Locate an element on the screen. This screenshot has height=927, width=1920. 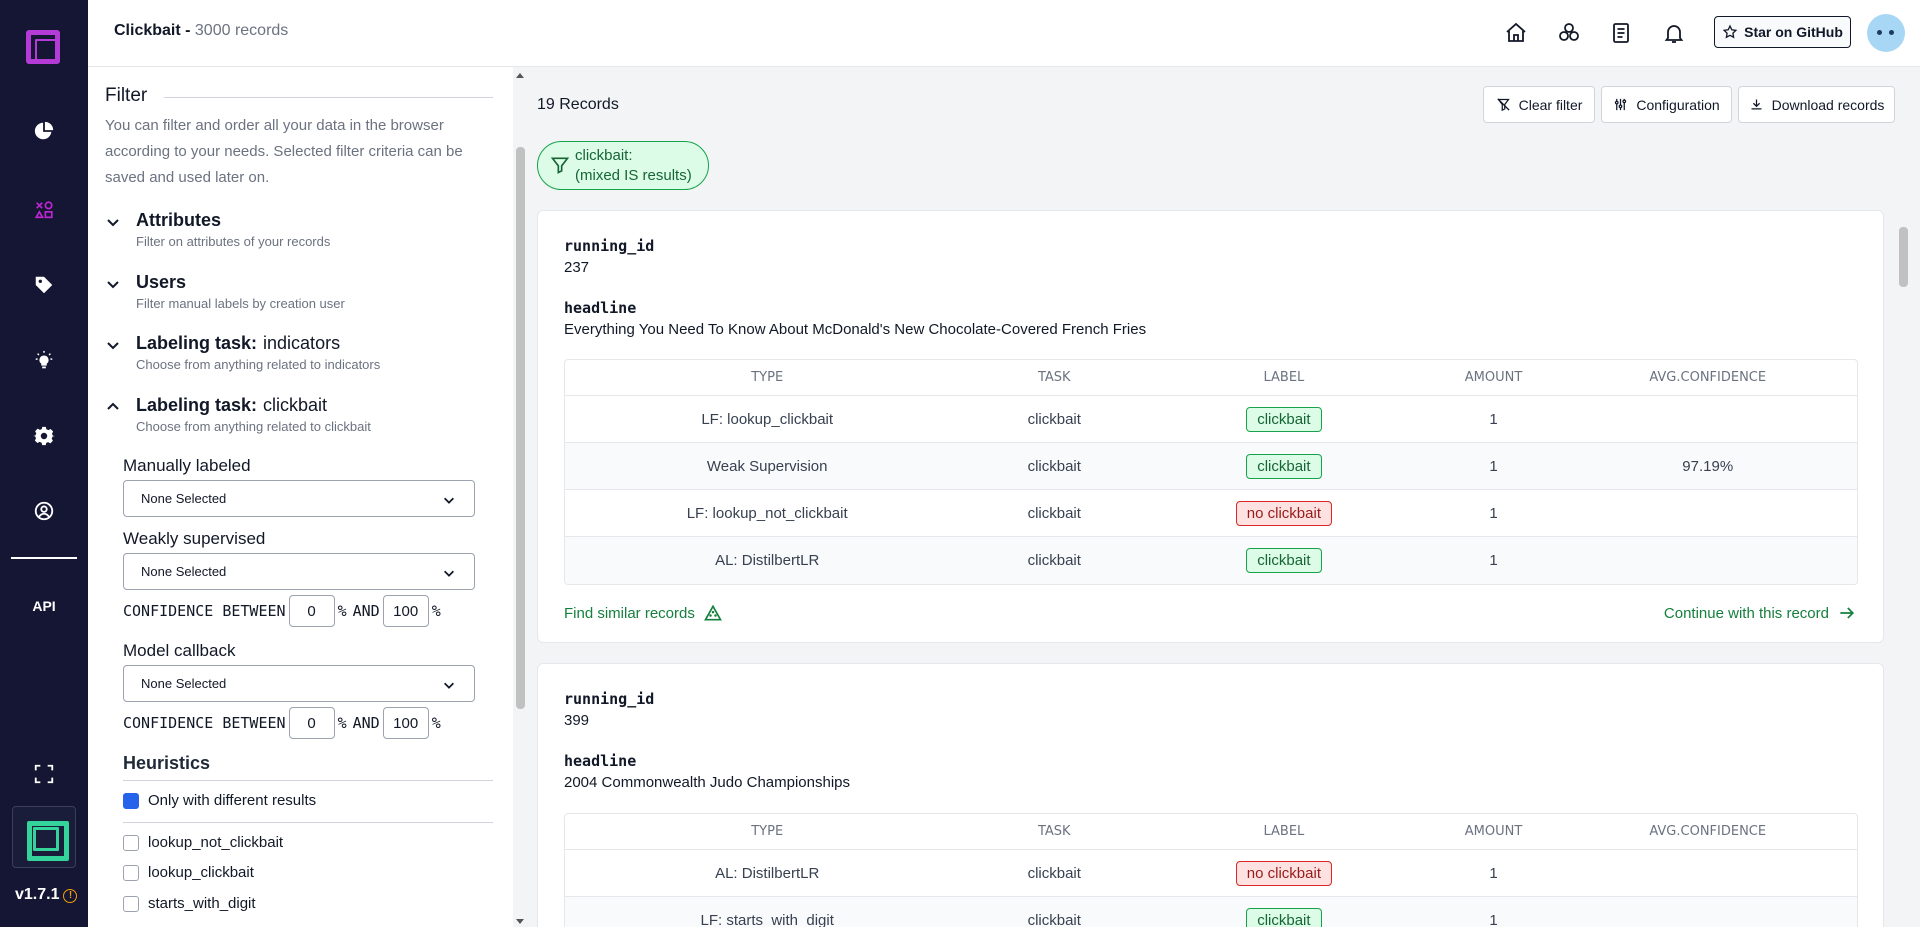
cell-label: clickbait is located at coordinates (1284, 419).